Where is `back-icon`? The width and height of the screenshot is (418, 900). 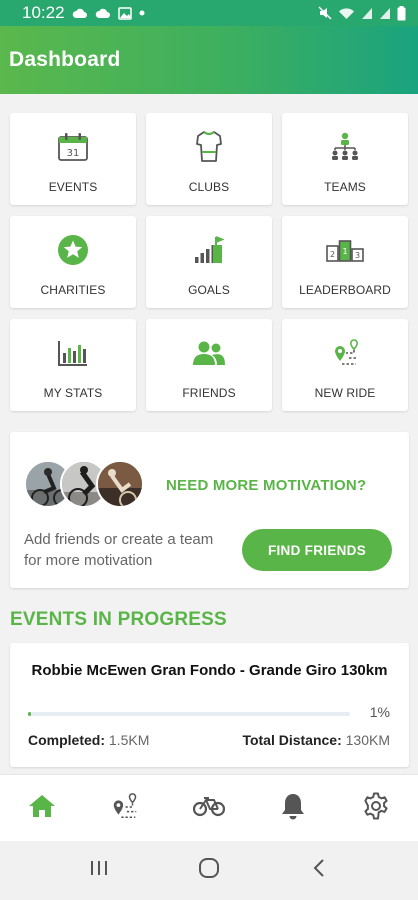
back-icon is located at coordinates (319, 870).